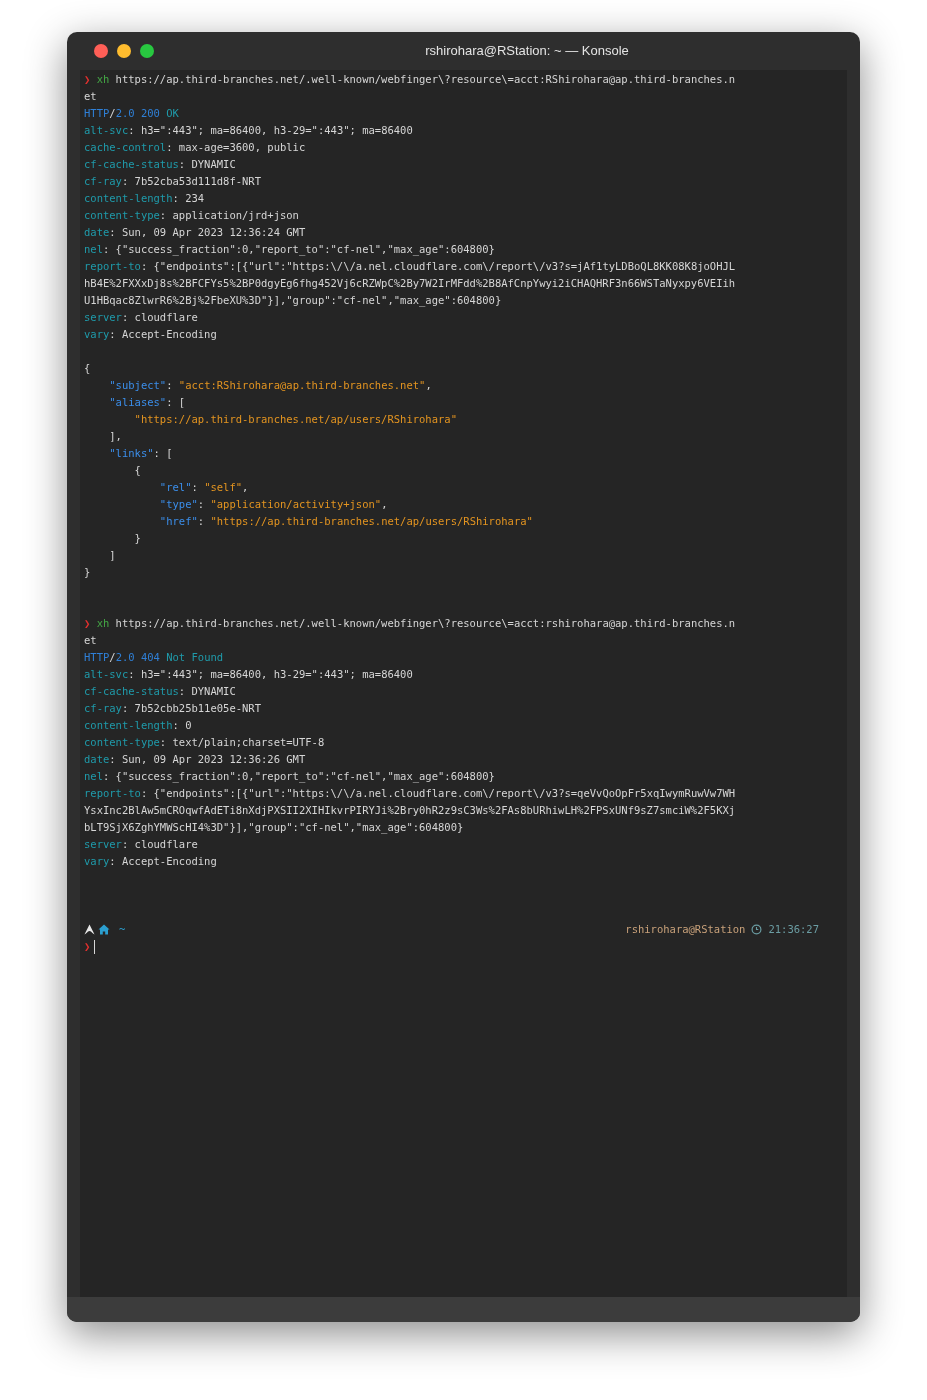 The width and height of the screenshot is (927, 1400). What do you see at coordinates (757, 929) in the screenshot?
I see `clock-icon` at bounding box center [757, 929].